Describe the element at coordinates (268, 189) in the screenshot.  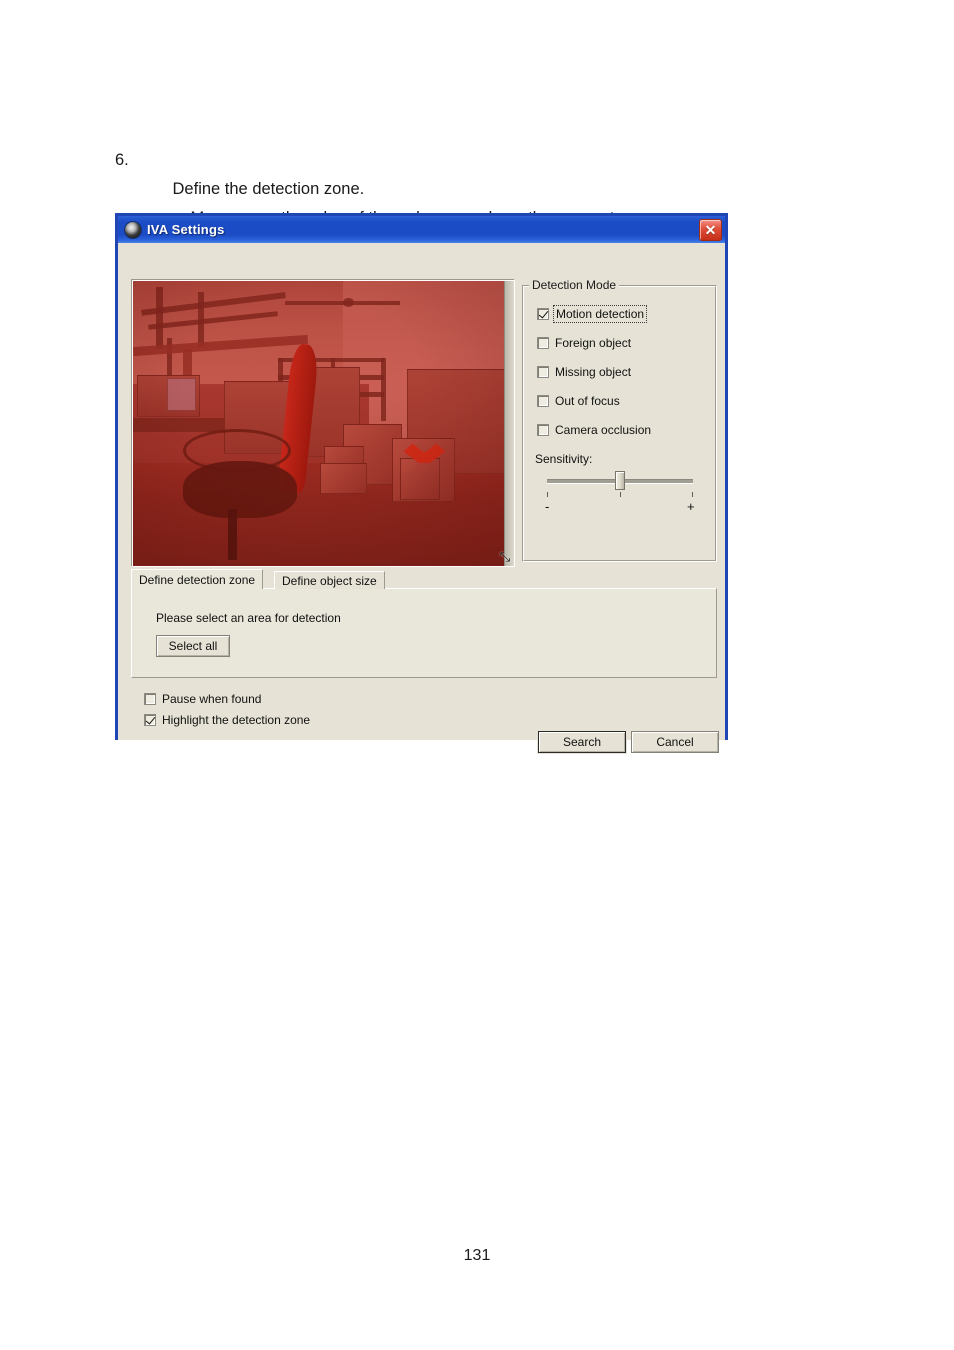
I see `instruction-line-1-part-a: Define the detection zone.` at that location.